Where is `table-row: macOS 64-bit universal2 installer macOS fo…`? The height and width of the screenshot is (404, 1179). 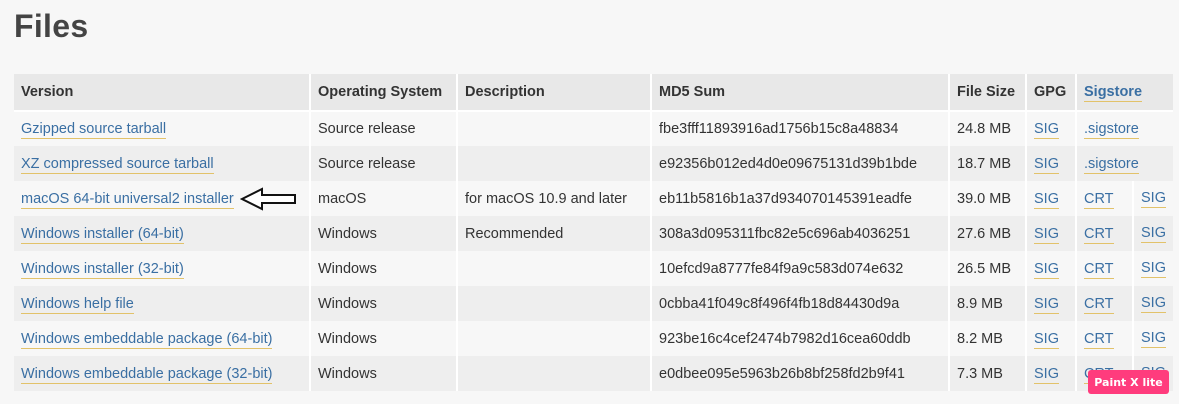
table-row: macOS 64-bit universal2 installer macOS fo… is located at coordinates (593, 198).